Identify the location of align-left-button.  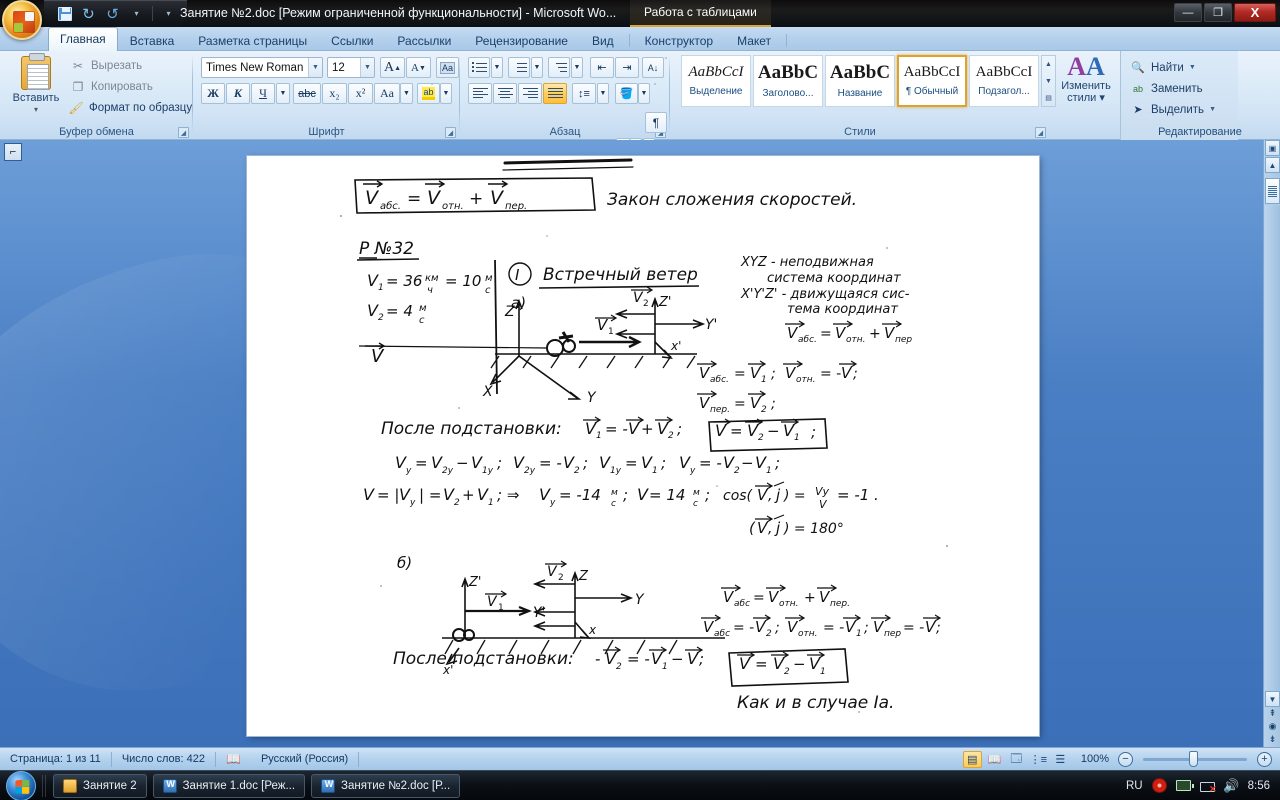
(480, 93).